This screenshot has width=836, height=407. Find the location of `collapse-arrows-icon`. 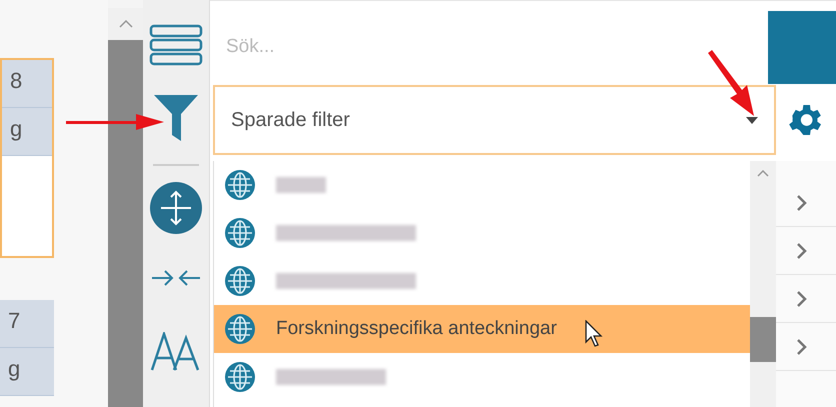

collapse-arrows-icon is located at coordinates (176, 278).